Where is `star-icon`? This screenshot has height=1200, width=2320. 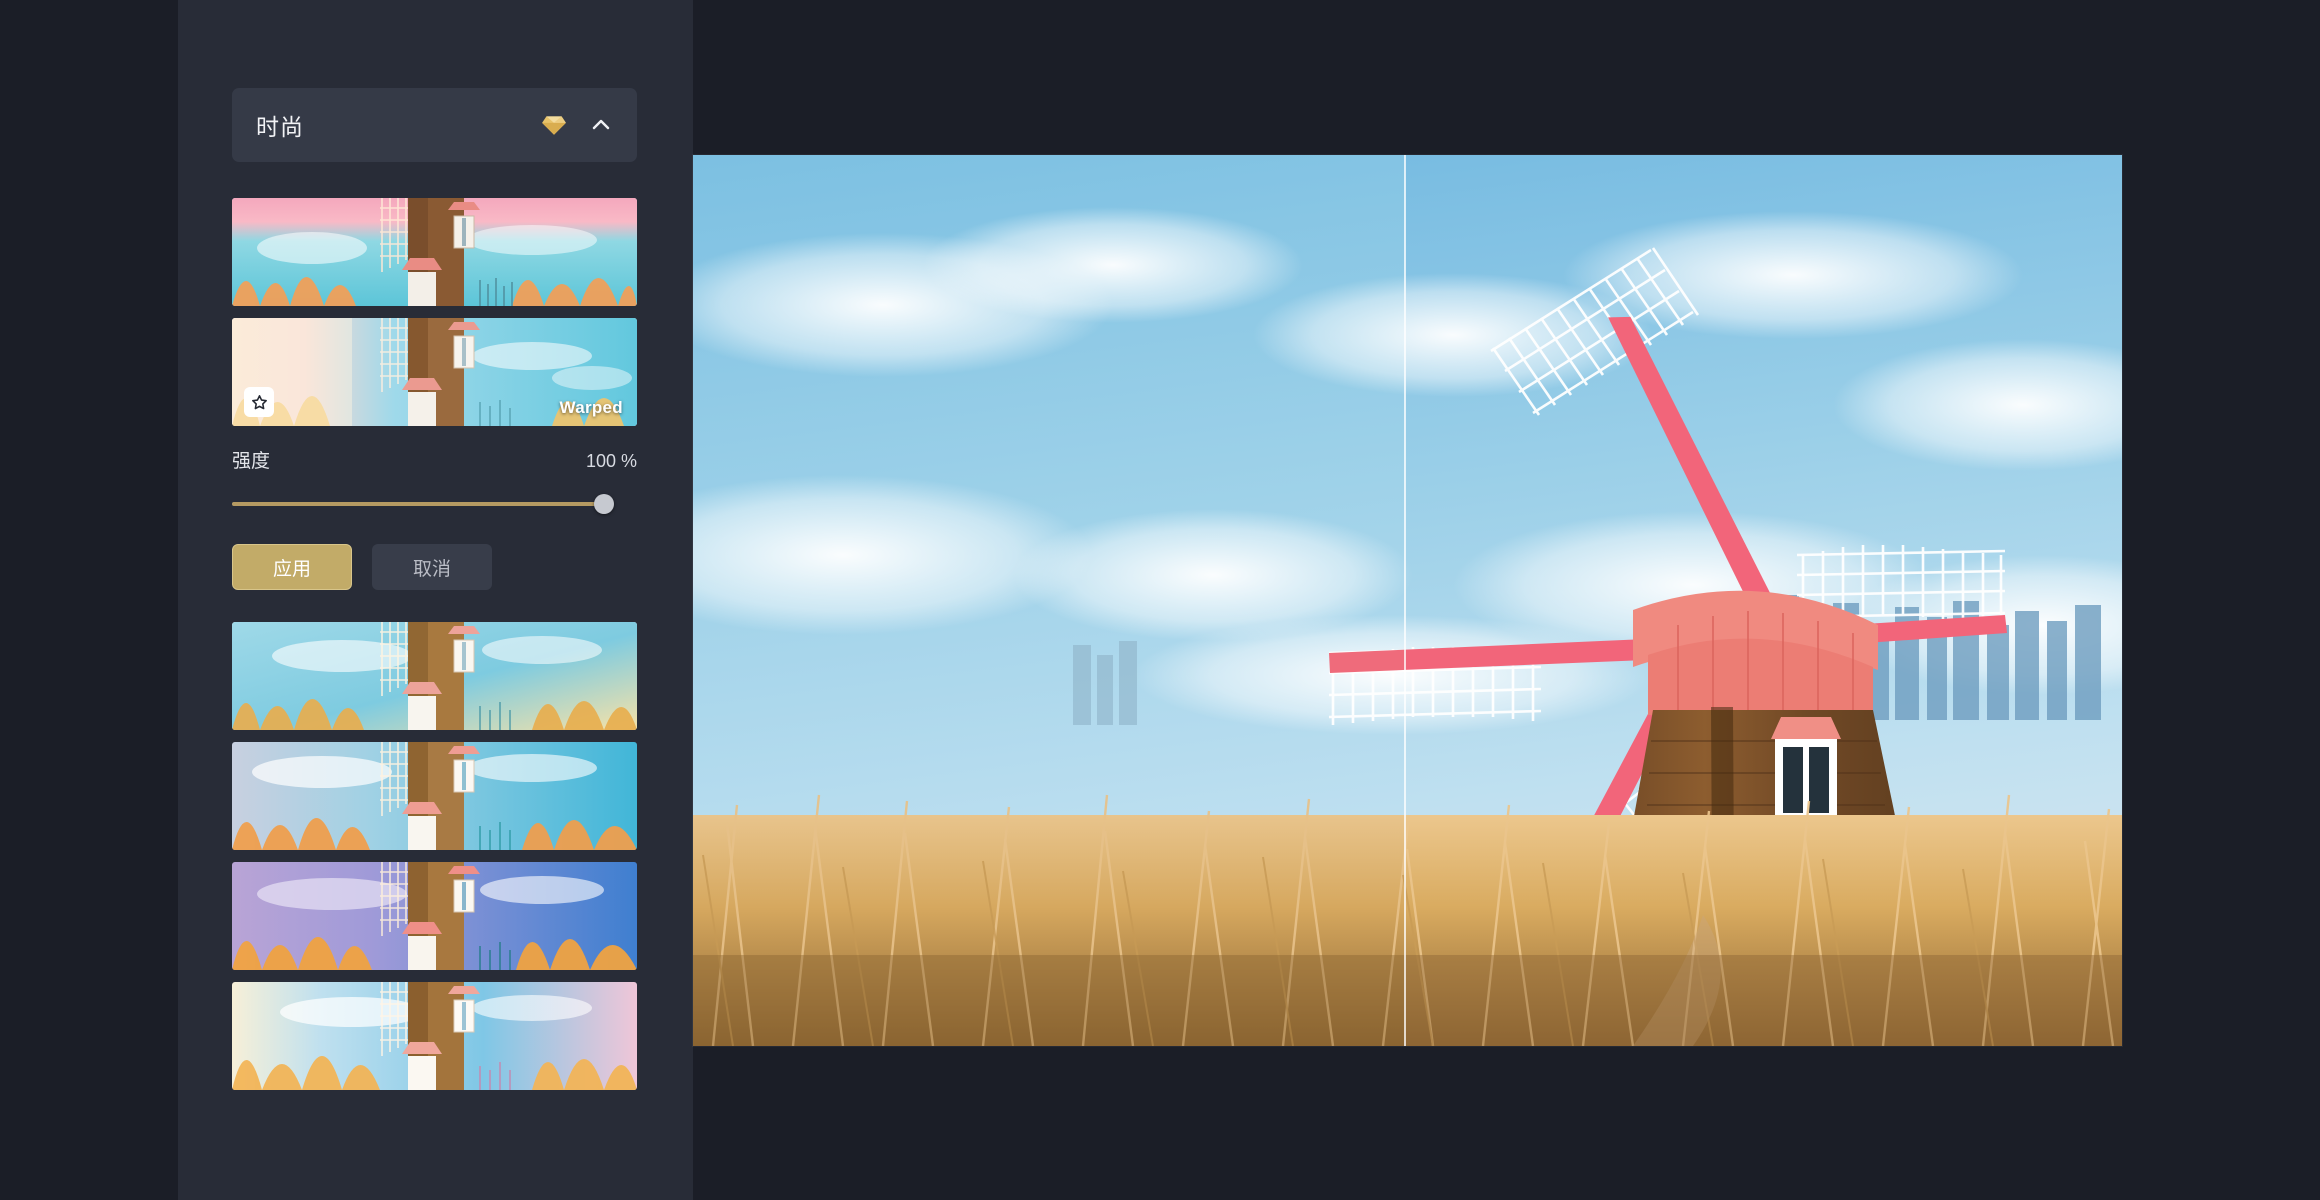
star-icon is located at coordinates (259, 401).